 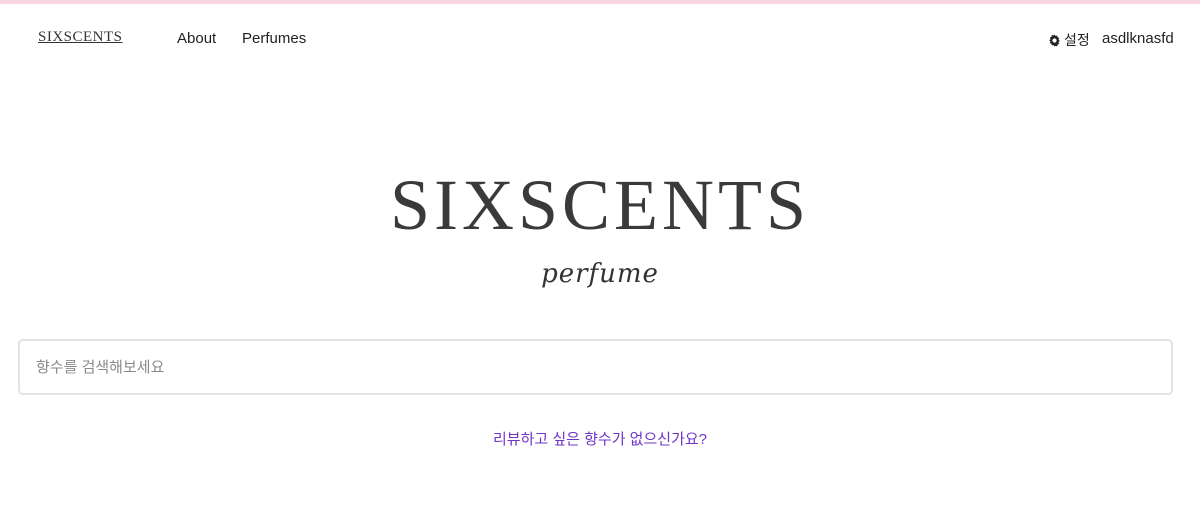 I want to click on hero-subtitle: perfume, so click(x=600, y=274).